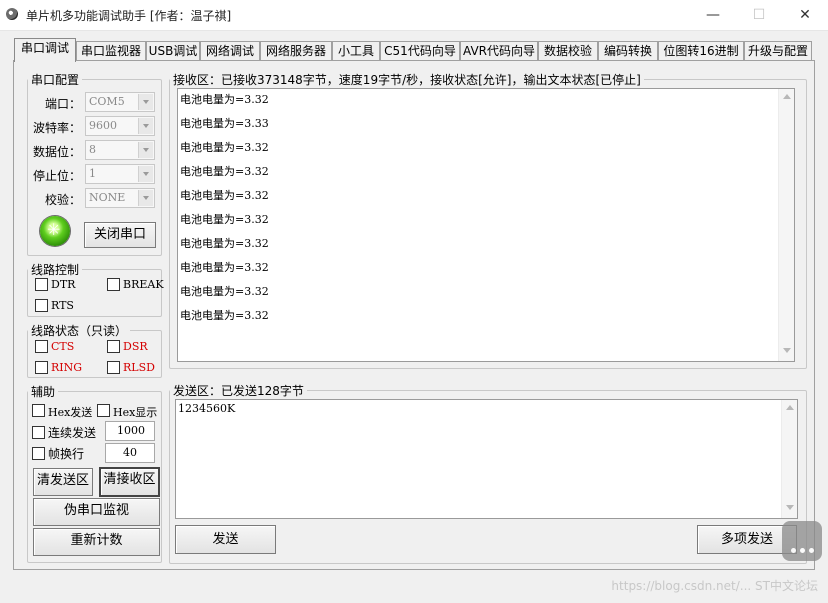 Image resolution: width=828 pixels, height=603 pixels. I want to click on baud-select: 9600, so click(120, 126).